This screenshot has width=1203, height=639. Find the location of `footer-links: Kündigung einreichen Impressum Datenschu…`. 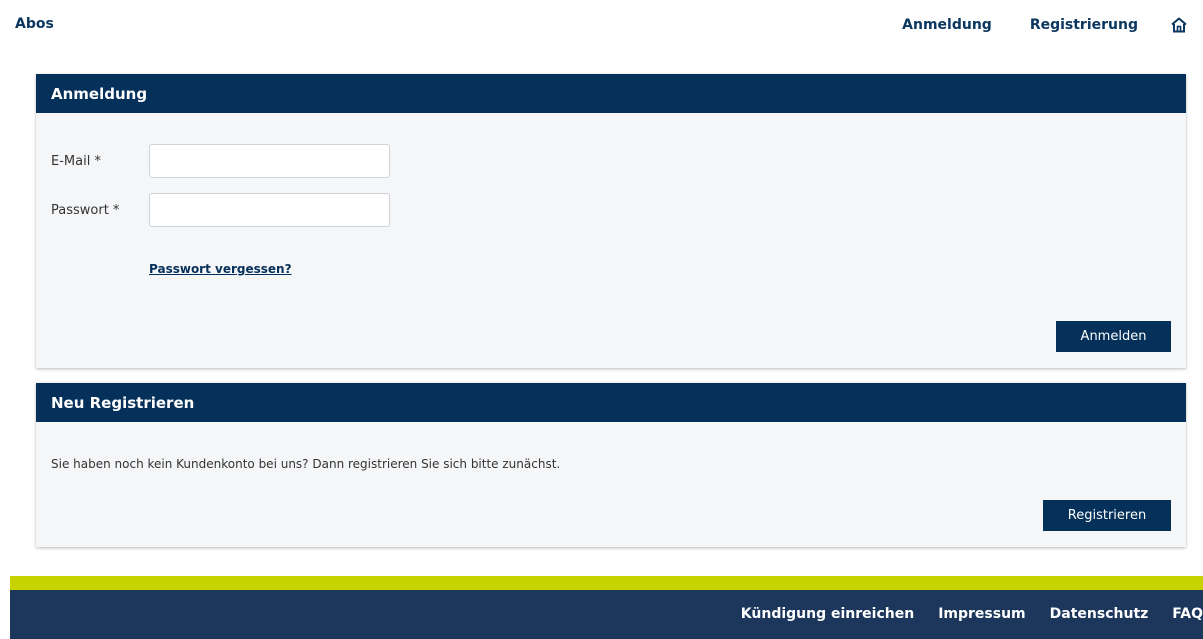

footer-links: Kündigung einreichen Impressum Datenschu… is located at coordinates (960, 614).